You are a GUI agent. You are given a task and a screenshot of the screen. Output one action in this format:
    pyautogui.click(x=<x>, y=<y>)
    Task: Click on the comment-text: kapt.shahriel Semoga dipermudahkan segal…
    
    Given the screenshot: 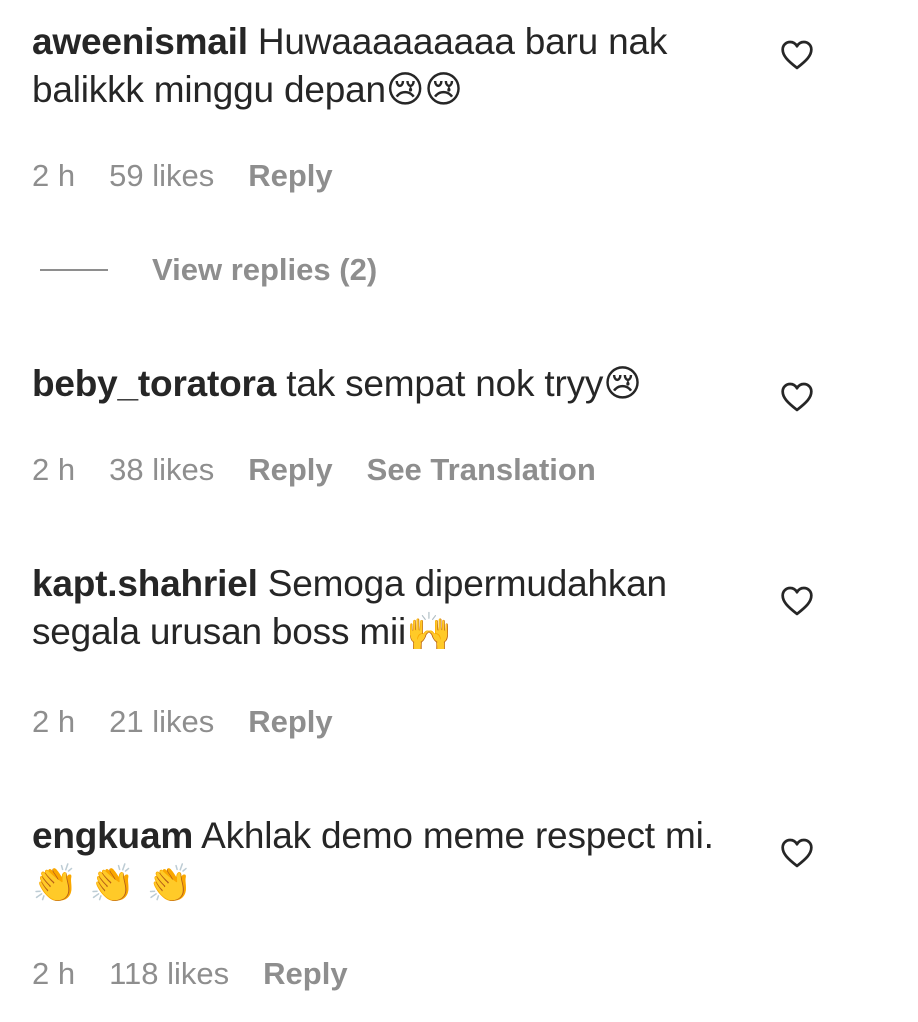 What is the action you would take?
    pyautogui.click(x=382, y=608)
    